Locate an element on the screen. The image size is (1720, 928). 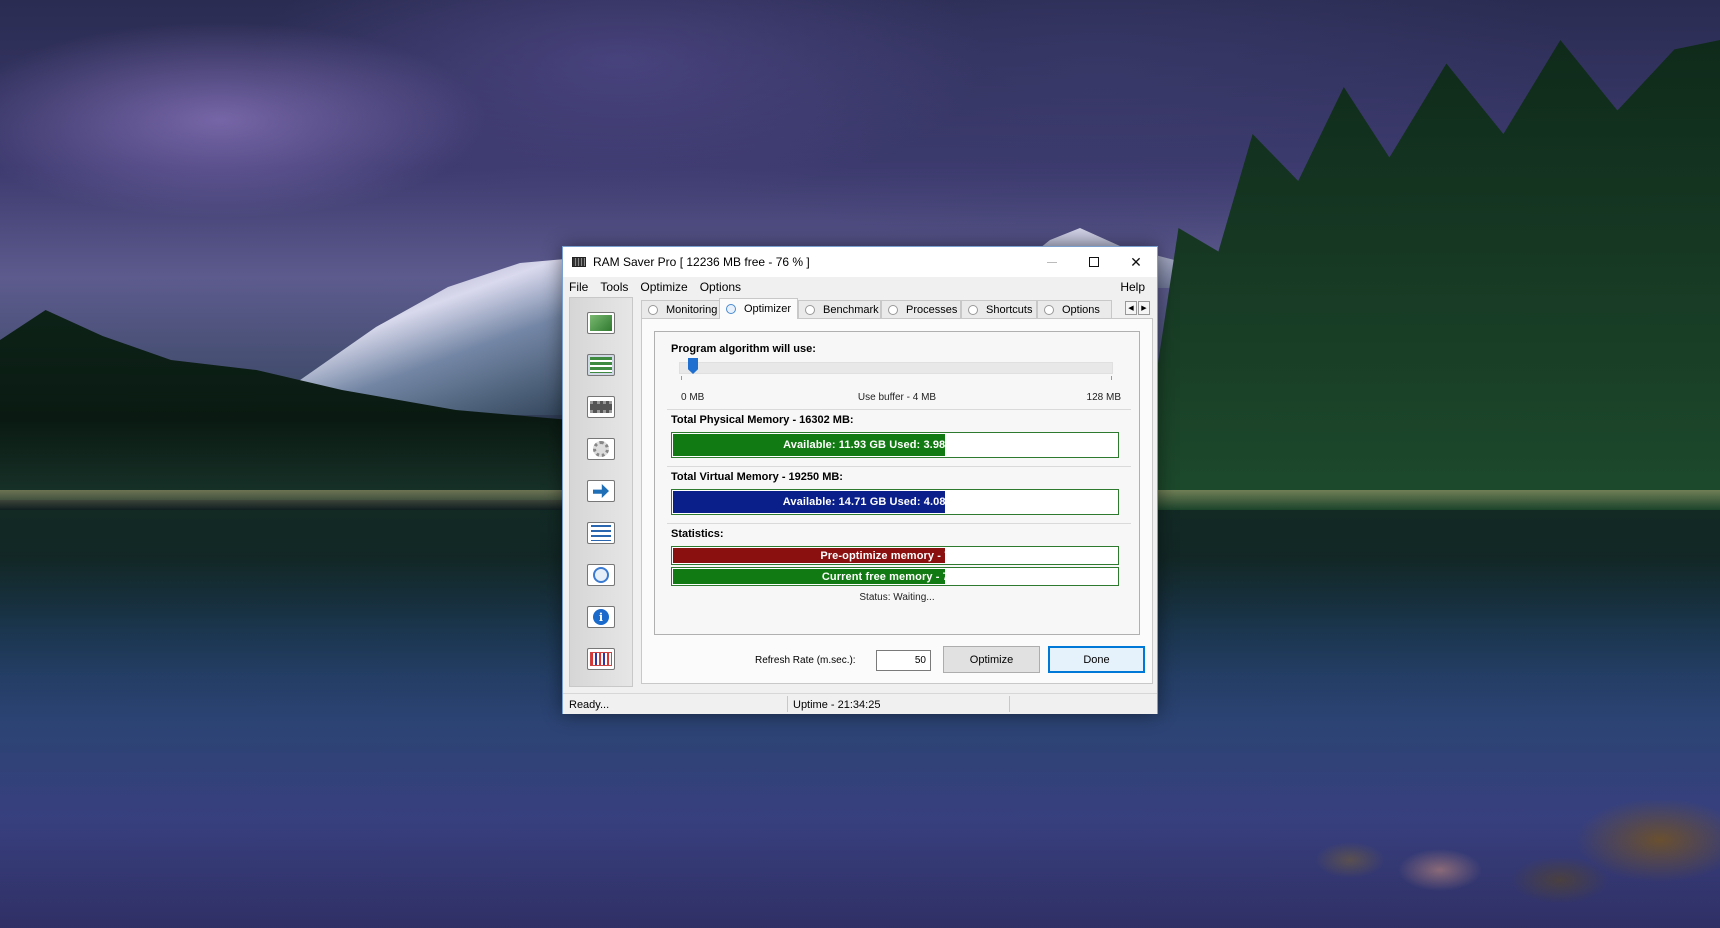
current-free-text: Current free memory - 76 % is located at coordinates (895, 576).